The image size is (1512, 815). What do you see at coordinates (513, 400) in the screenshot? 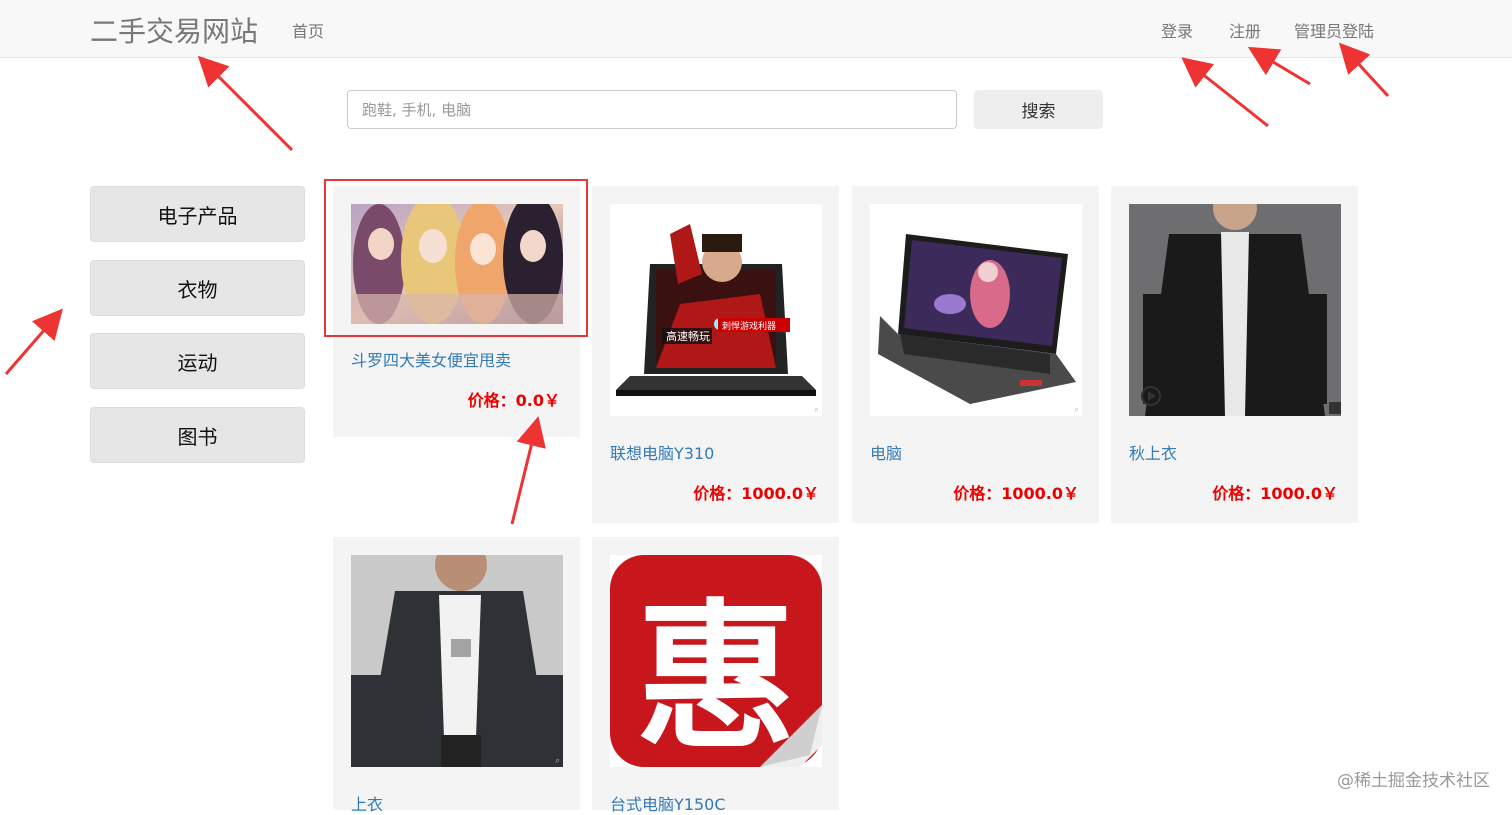
I see `product-price: 价格：0.0￥` at bounding box center [513, 400].